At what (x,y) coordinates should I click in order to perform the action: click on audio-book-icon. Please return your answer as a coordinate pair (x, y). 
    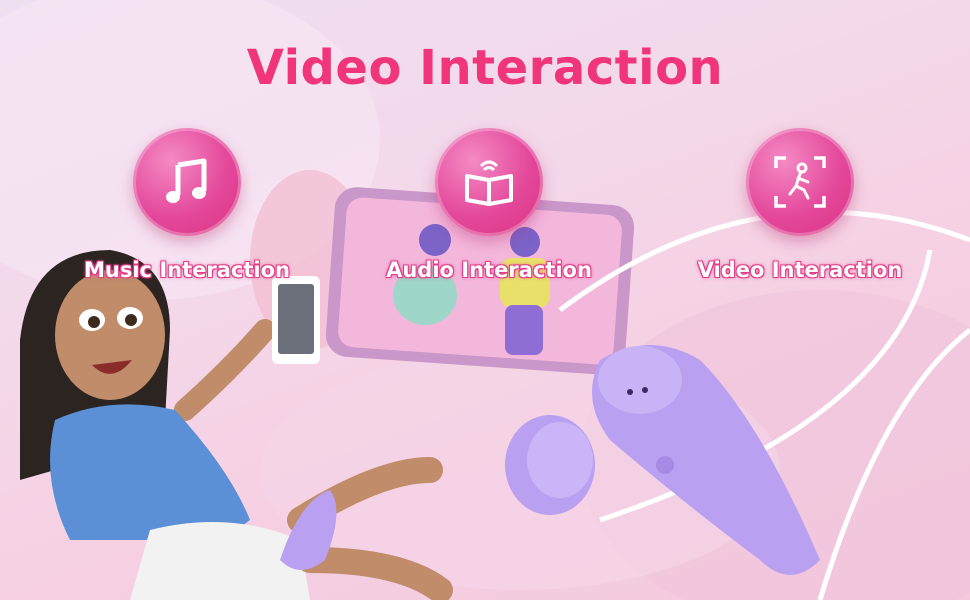
    Looking at the image, I should click on (489, 183).